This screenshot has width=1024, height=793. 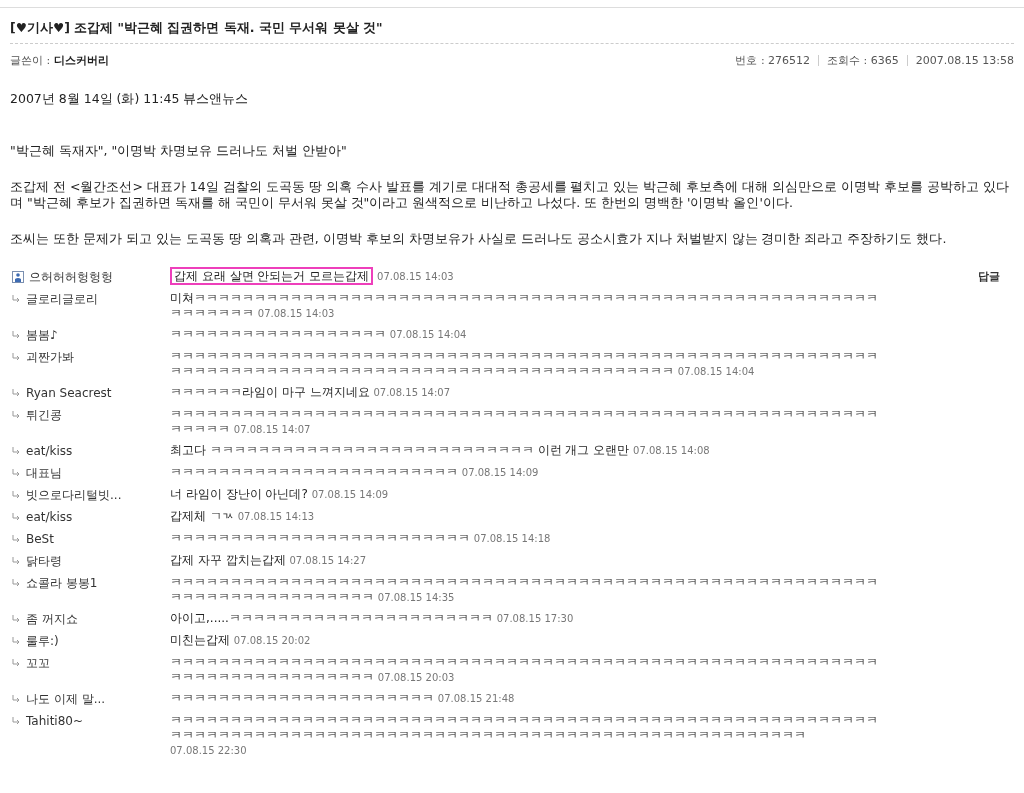 I want to click on comment-text: ㅋㅋㅋㅋㅋㅋㅋㅋㅋㅋㅋㅋㅋㅋㅋㅋㅋㅋㅋㅋㅋㅋ 07.08.15 21:48, so click(x=343, y=698).